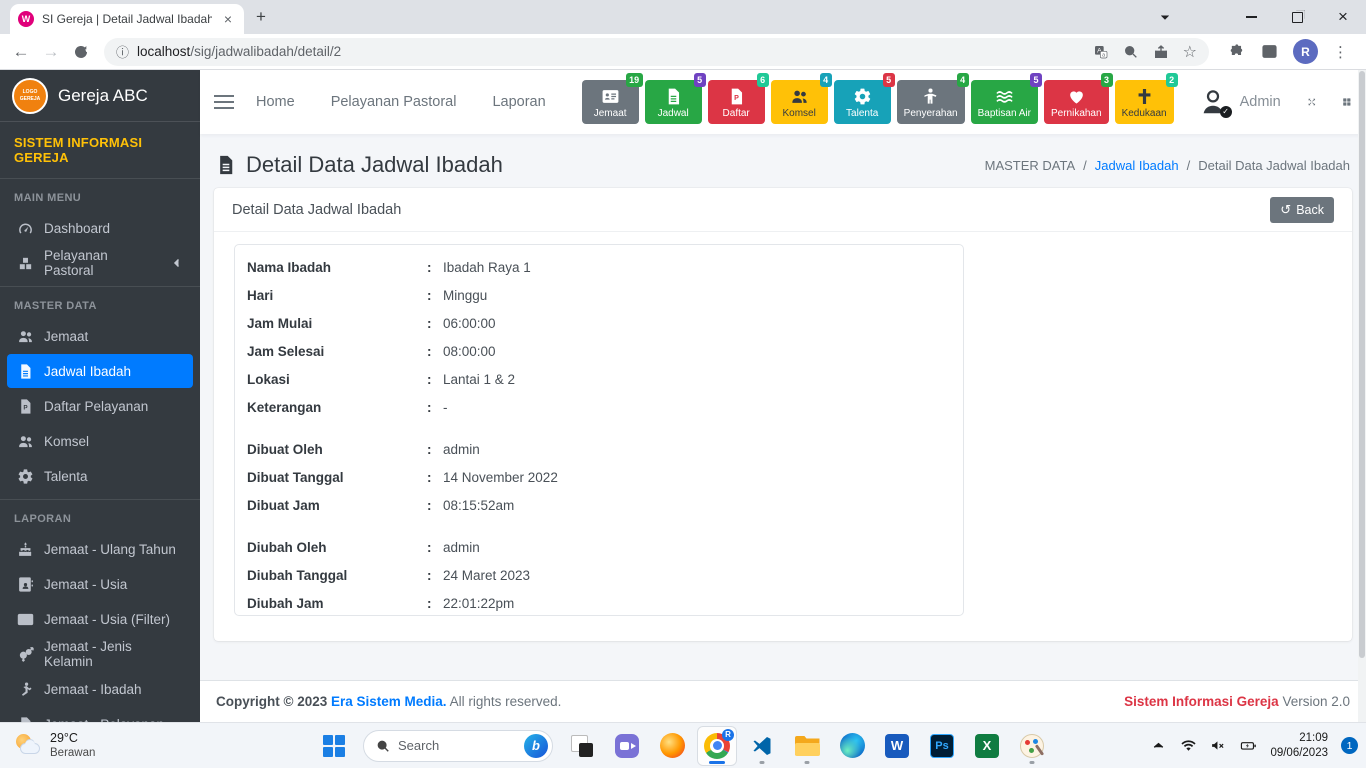 This screenshot has height=768, width=1366. I want to click on taskbar-app-edge, so click(852, 746).